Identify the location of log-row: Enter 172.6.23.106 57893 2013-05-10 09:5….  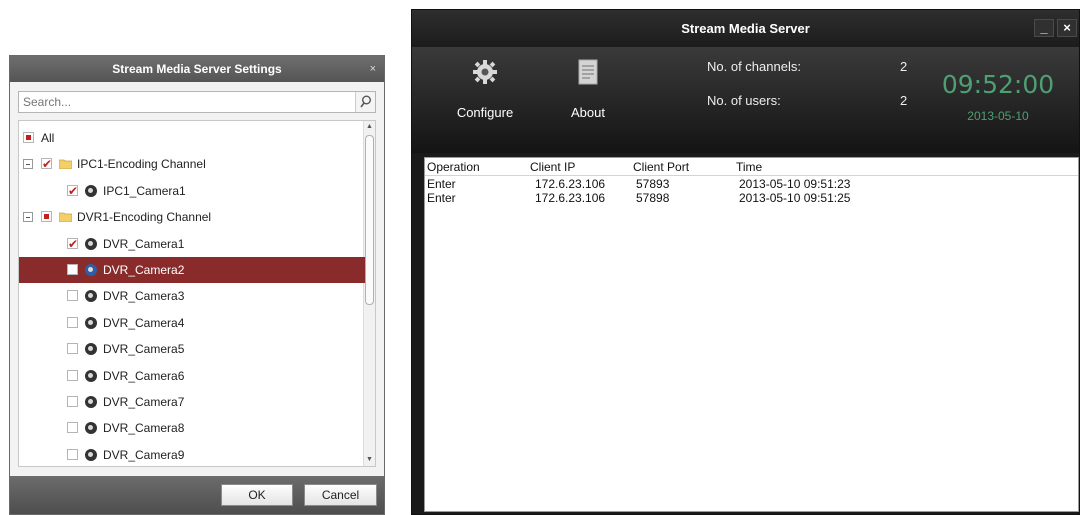
(751, 184).